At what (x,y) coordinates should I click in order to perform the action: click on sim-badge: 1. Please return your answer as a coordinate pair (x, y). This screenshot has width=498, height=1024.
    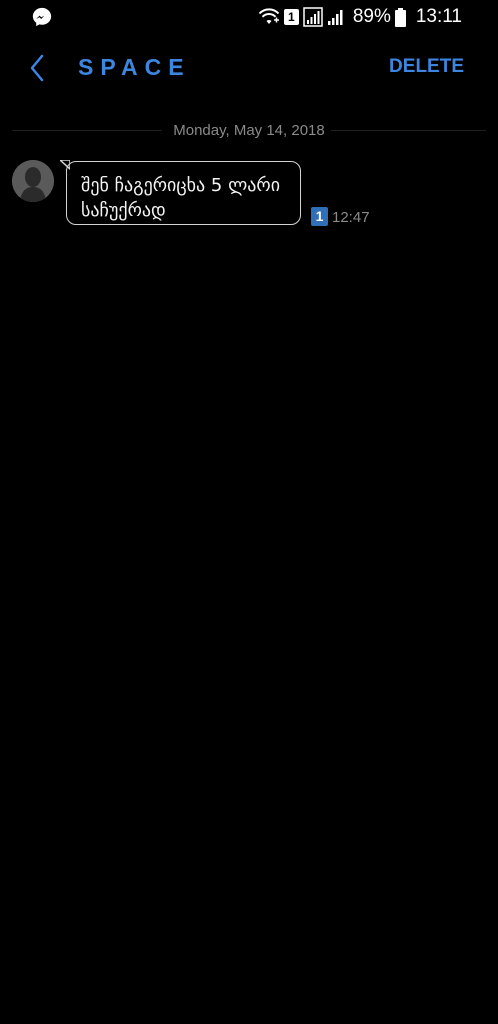
    Looking at the image, I should click on (319, 216).